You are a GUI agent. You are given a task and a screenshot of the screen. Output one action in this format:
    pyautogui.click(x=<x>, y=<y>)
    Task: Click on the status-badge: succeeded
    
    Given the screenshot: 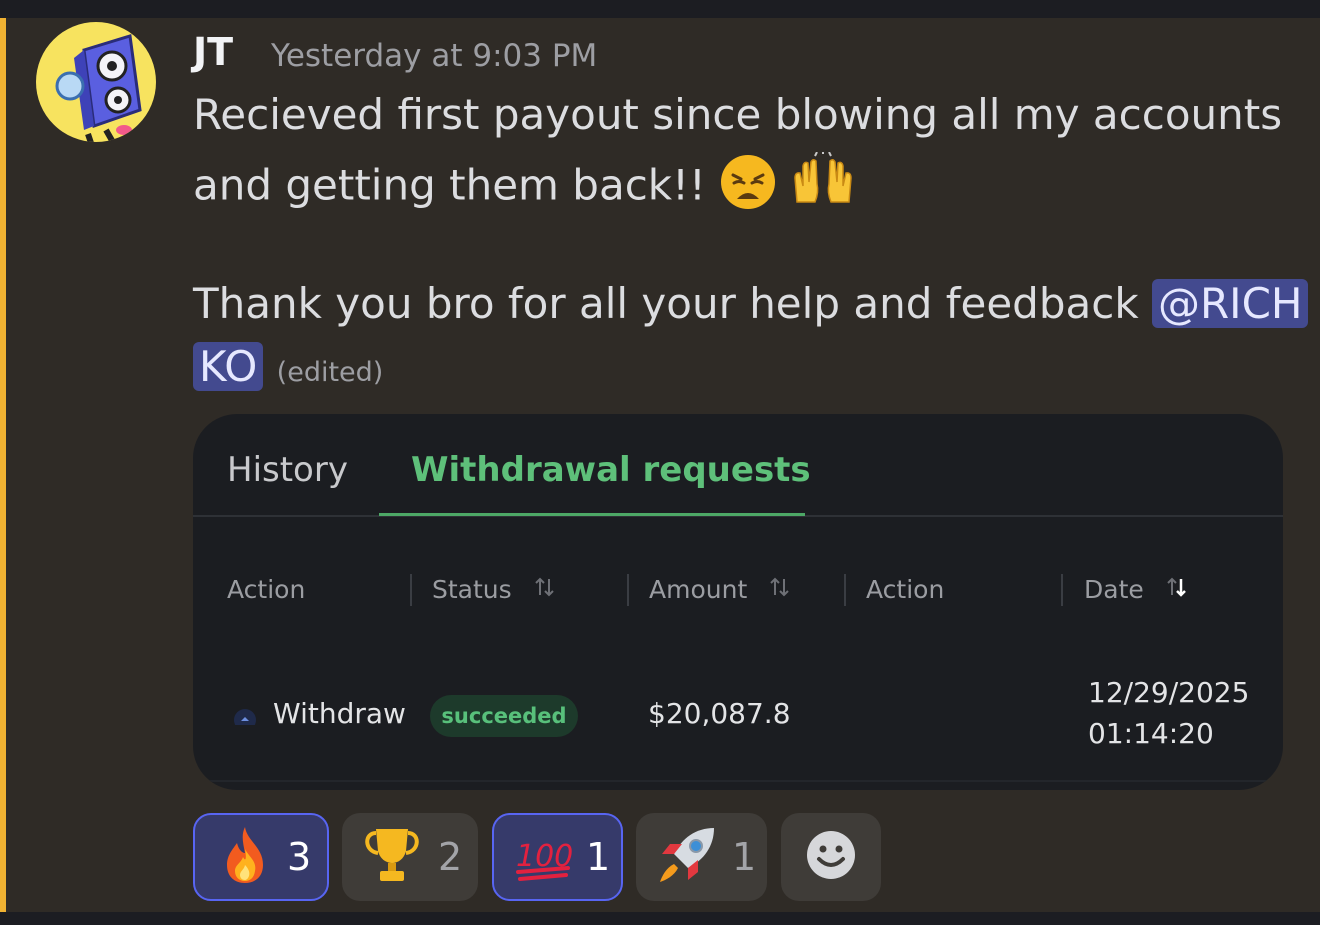 What is the action you would take?
    pyautogui.click(x=504, y=716)
    